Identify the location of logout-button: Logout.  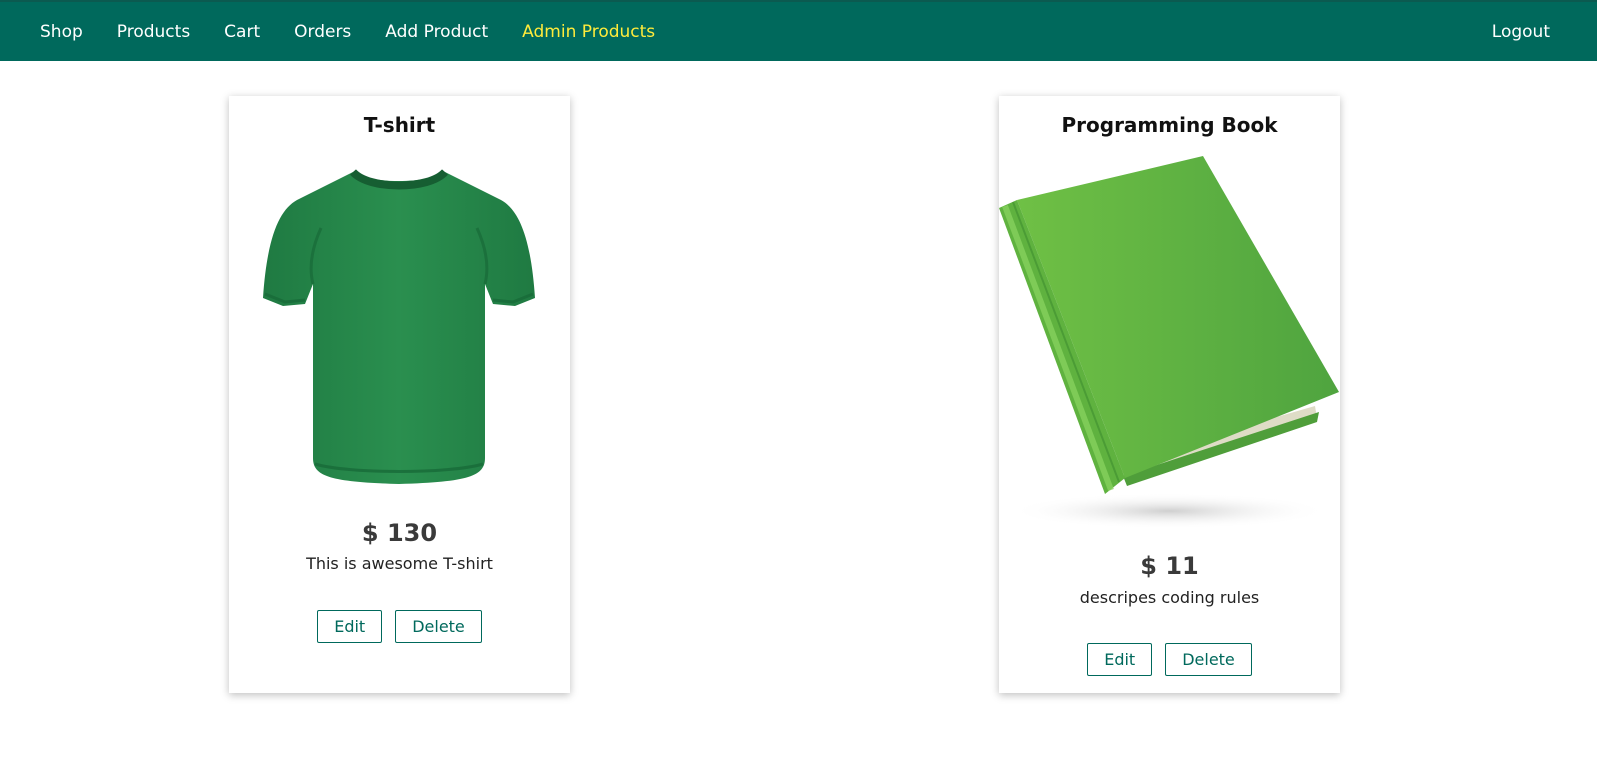
(1521, 32).